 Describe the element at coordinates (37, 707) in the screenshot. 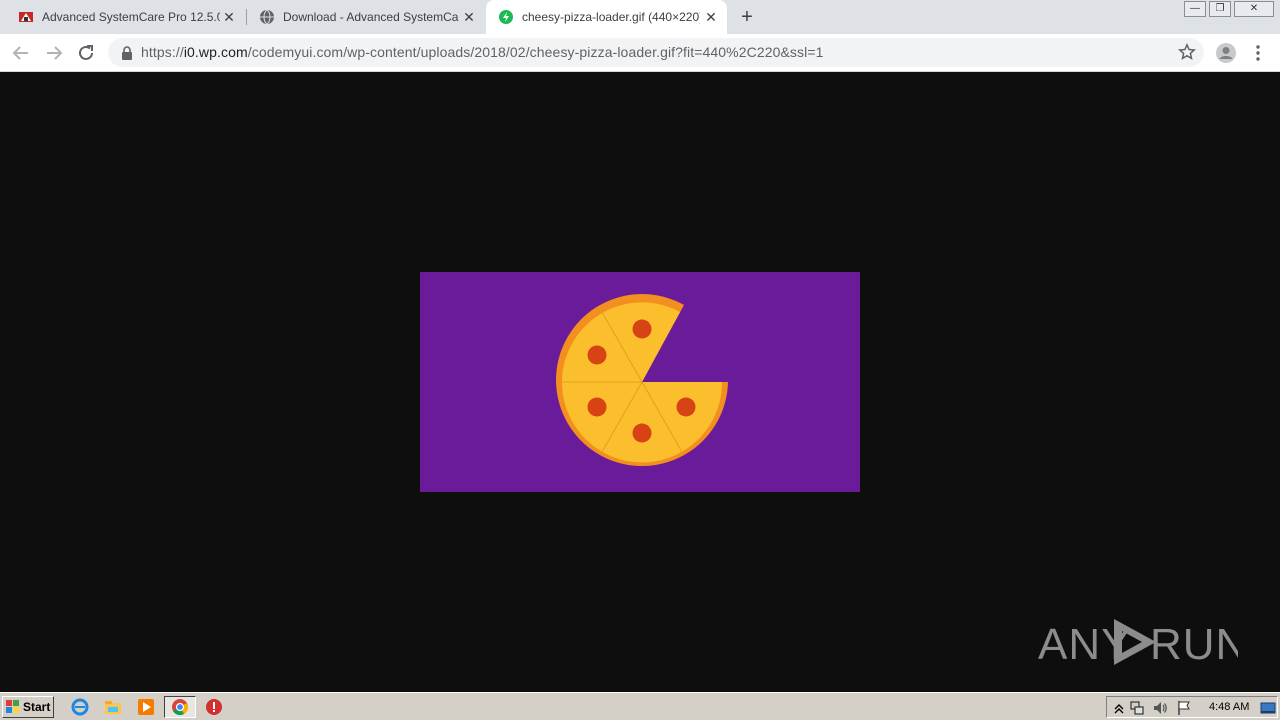

I see `start-label: Start` at that location.